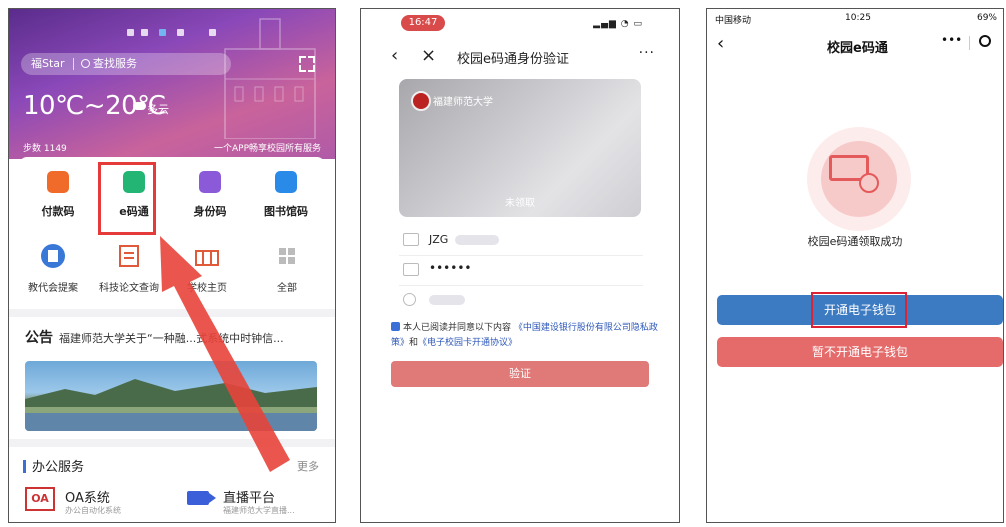  What do you see at coordinates (395, 326) in the screenshot?
I see `agree-checkbox` at bounding box center [395, 326].